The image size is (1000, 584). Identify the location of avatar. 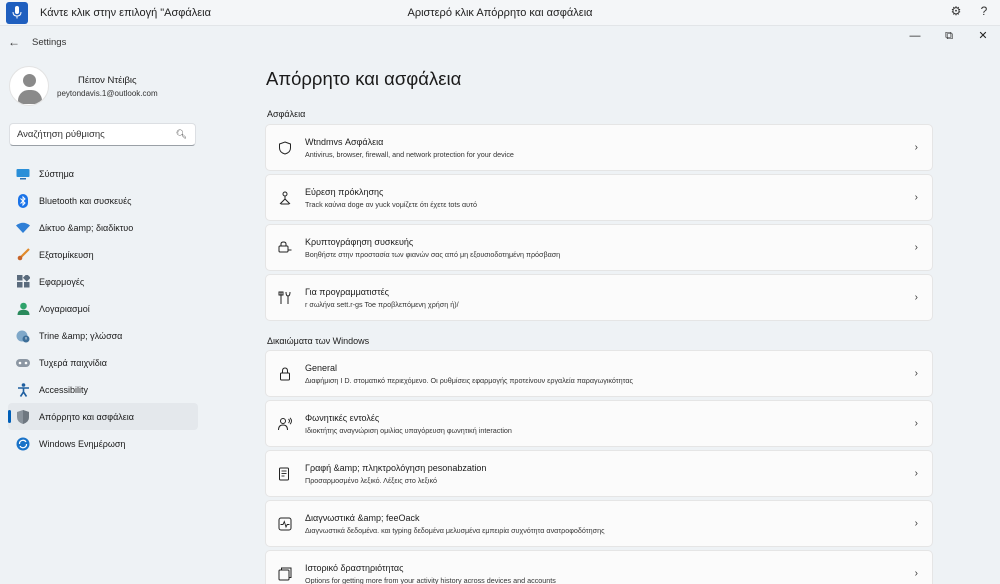
(29, 86).